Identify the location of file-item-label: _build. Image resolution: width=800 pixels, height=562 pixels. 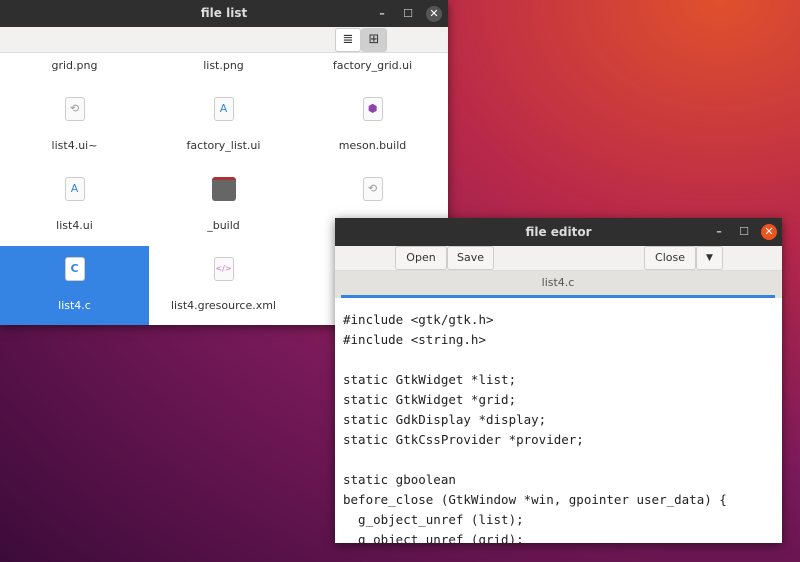
(223, 225).